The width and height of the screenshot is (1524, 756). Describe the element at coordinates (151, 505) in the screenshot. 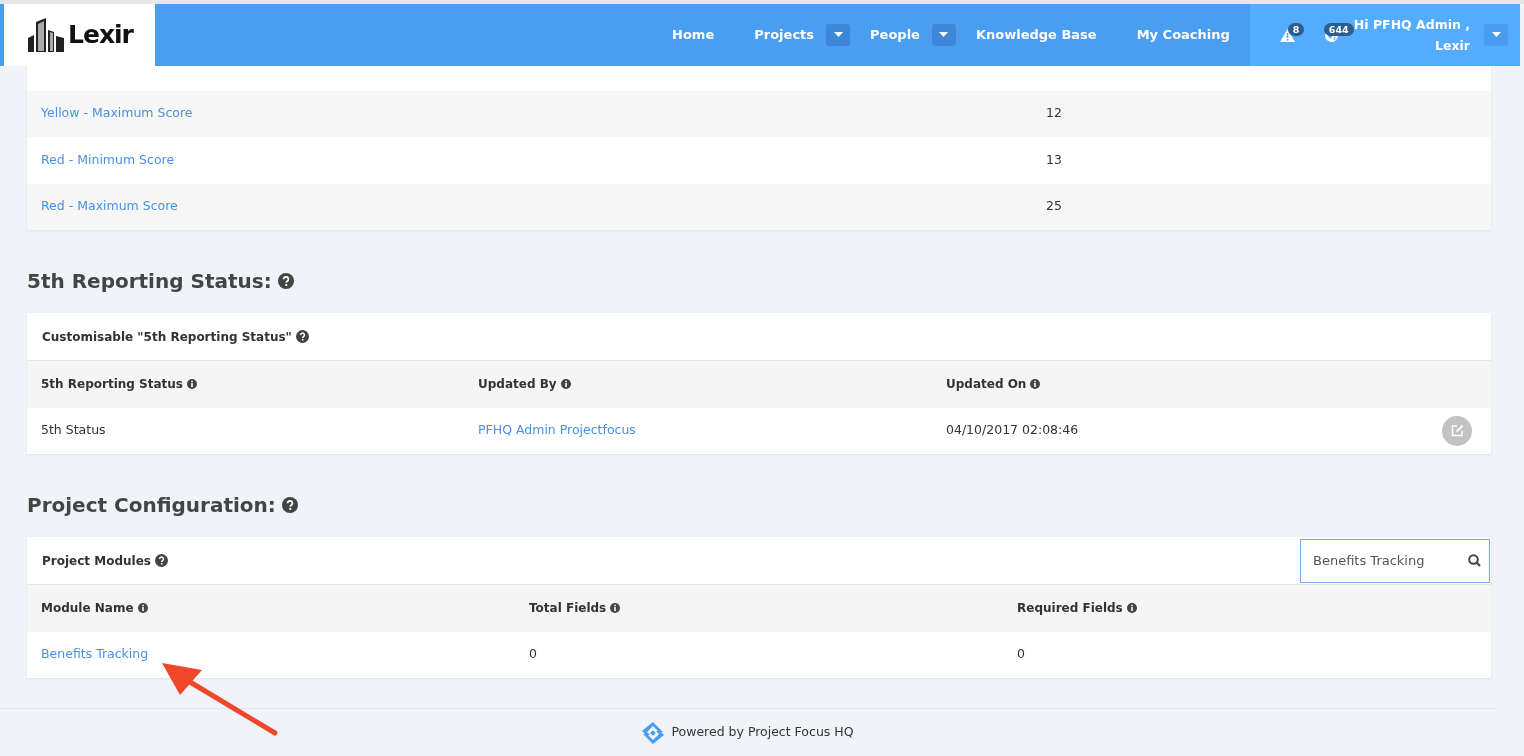

I see `section-heading: Project Configuration:` at that location.